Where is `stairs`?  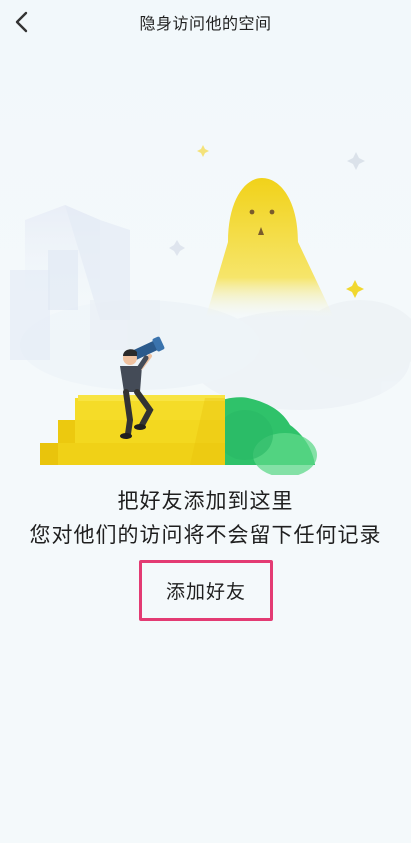 stairs is located at coordinates (132, 430).